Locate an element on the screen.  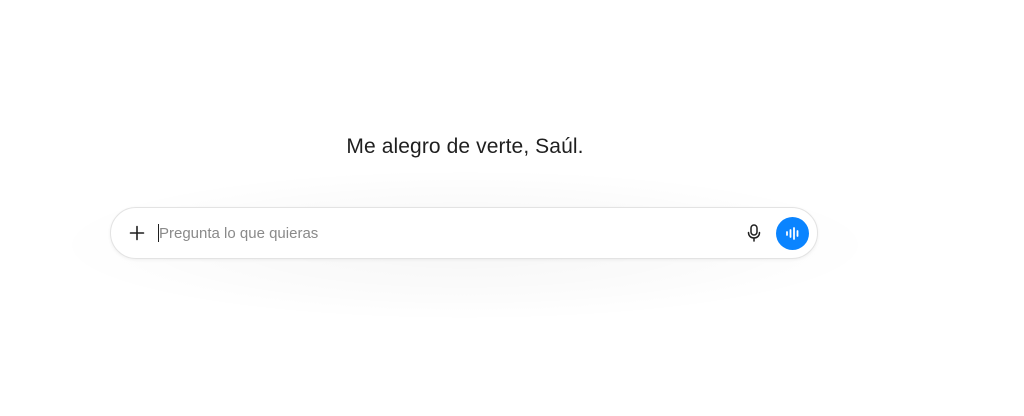
greeting-heading: Me alegro de verte, Saúl. is located at coordinates (465, 146).